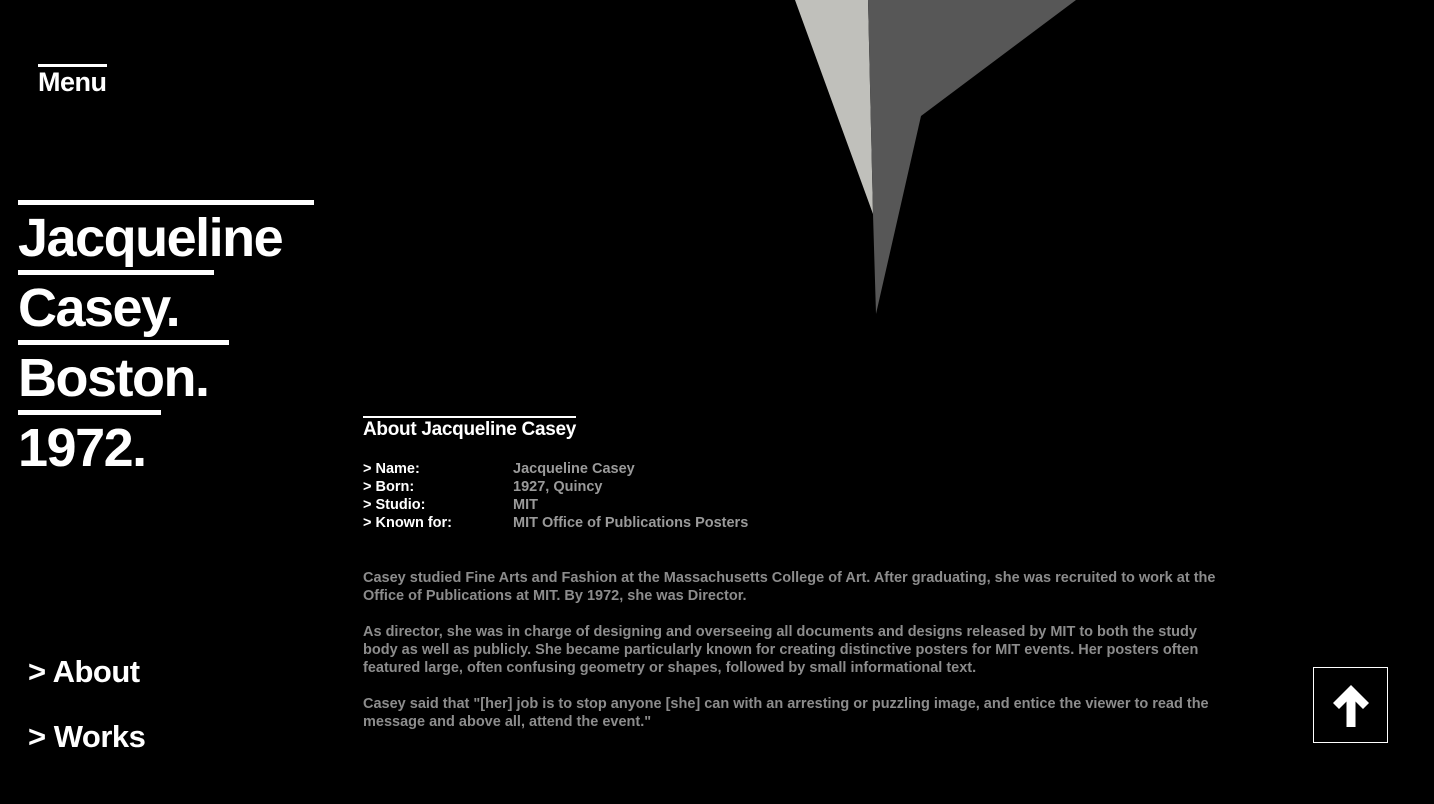  Describe the element at coordinates (389, 487) in the screenshot. I see `fact-label: > Born:` at that location.